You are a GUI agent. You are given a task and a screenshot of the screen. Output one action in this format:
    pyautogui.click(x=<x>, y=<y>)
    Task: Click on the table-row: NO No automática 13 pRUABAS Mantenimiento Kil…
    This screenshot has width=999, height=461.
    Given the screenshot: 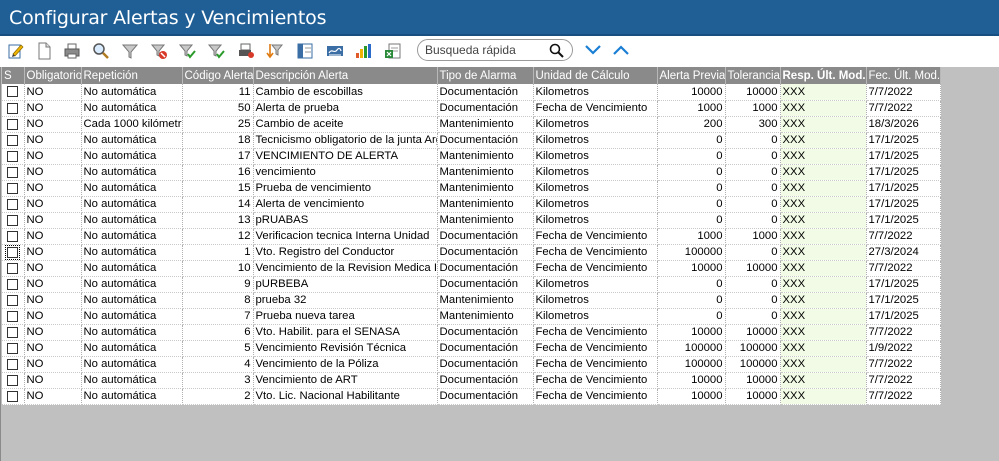 What is the action you would take?
    pyautogui.click(x=471, y=220)
    